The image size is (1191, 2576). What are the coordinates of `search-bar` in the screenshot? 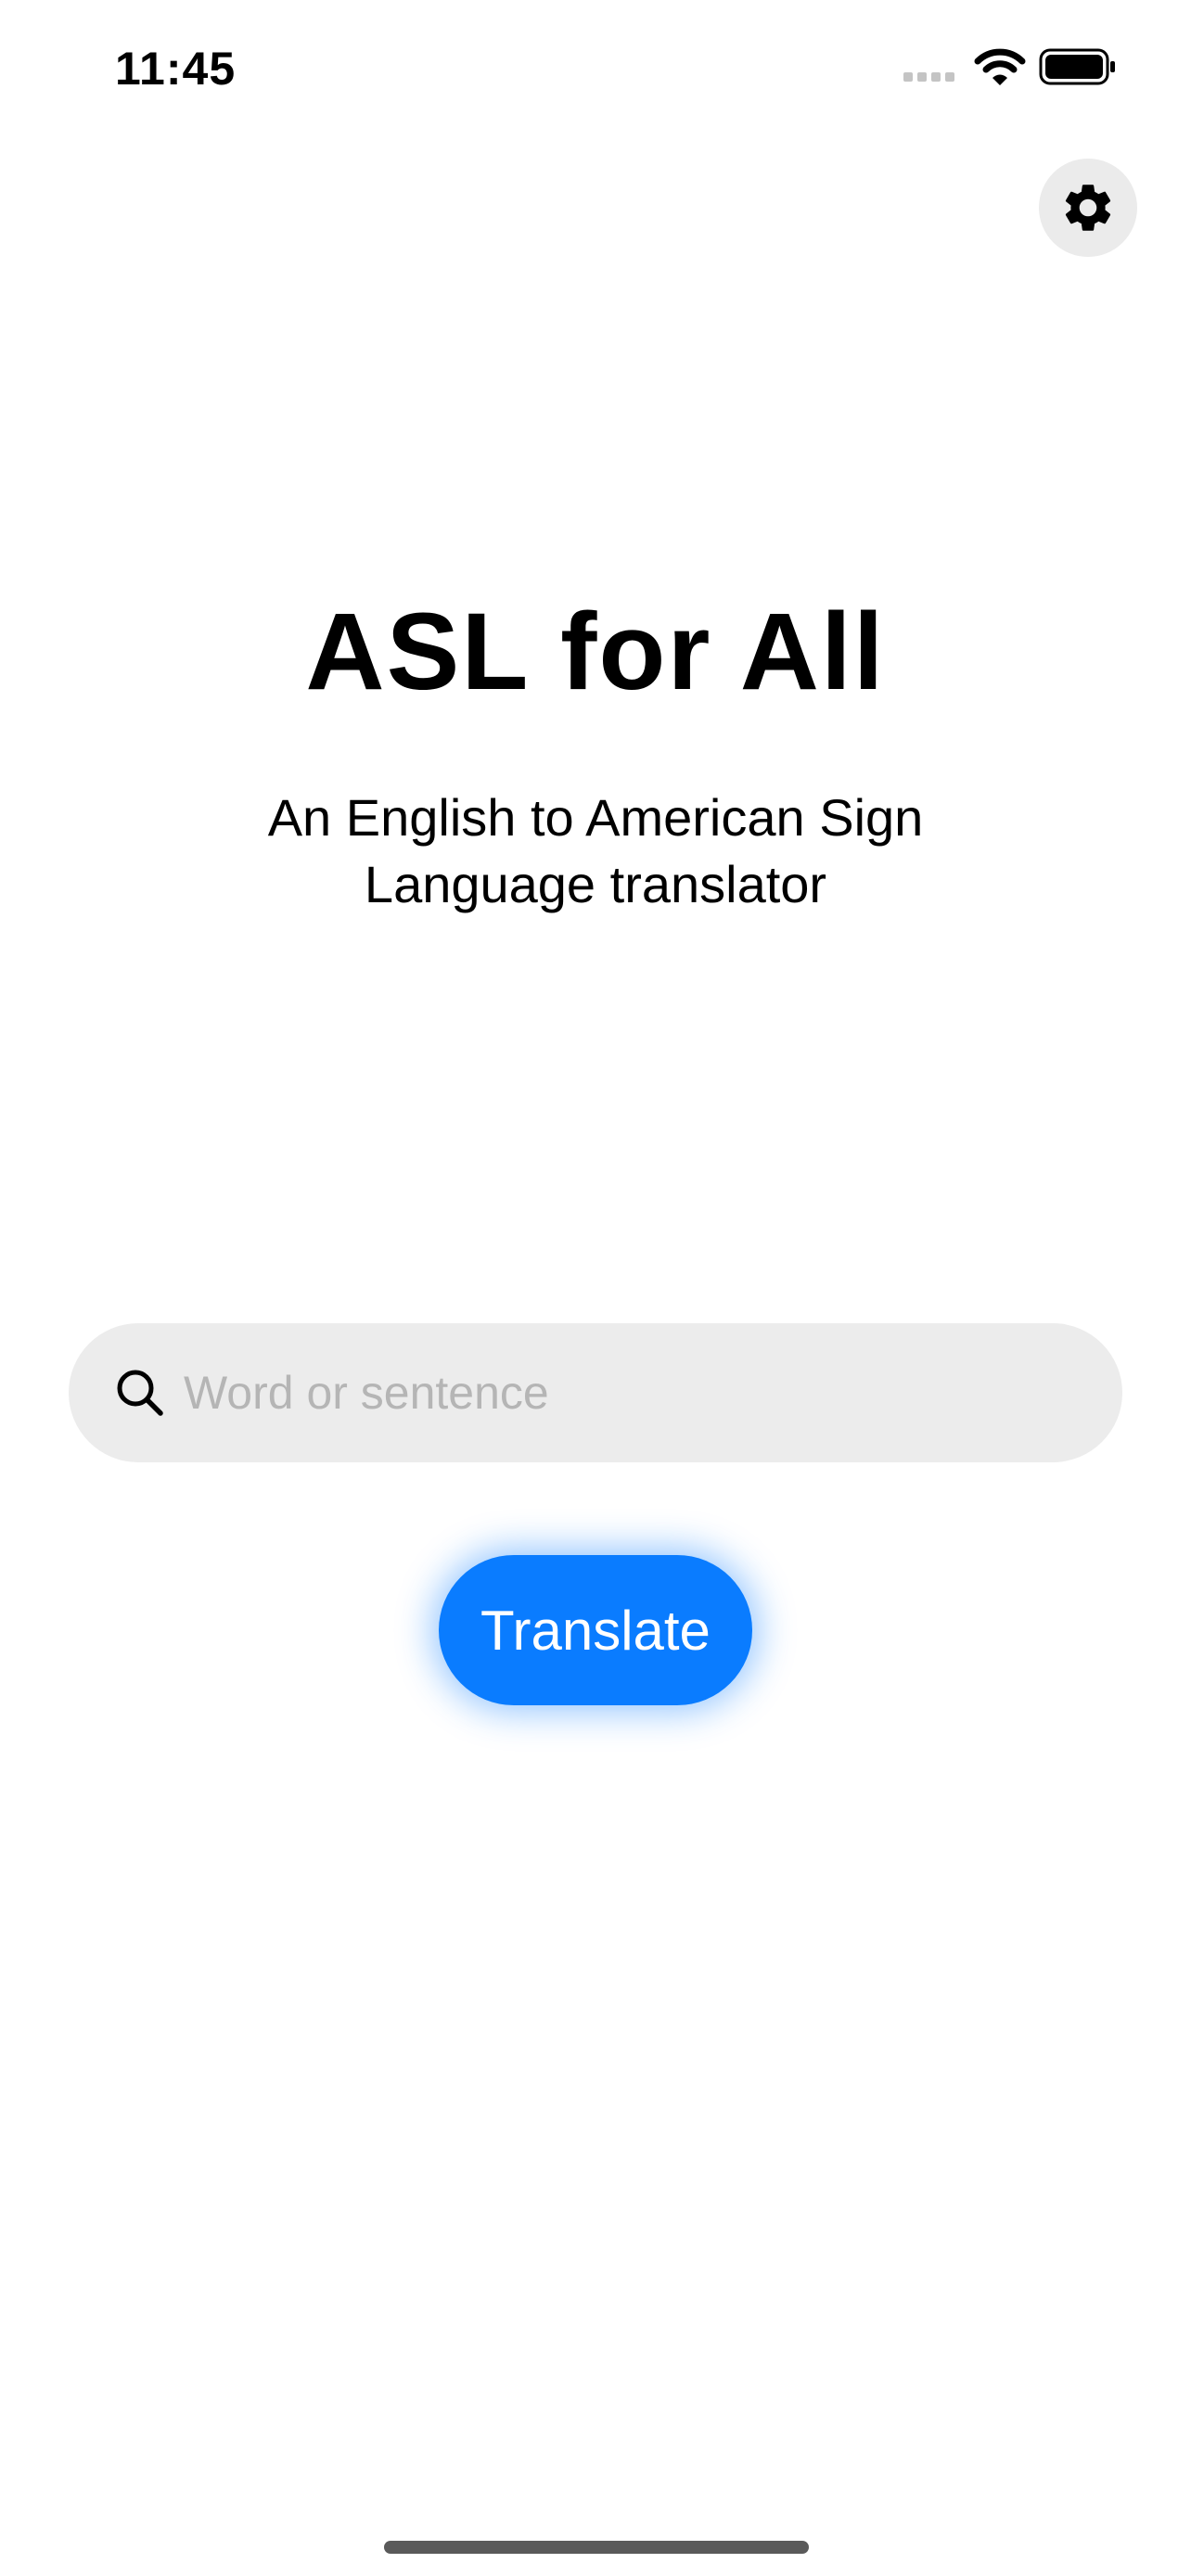 It's located at (595, 1392).